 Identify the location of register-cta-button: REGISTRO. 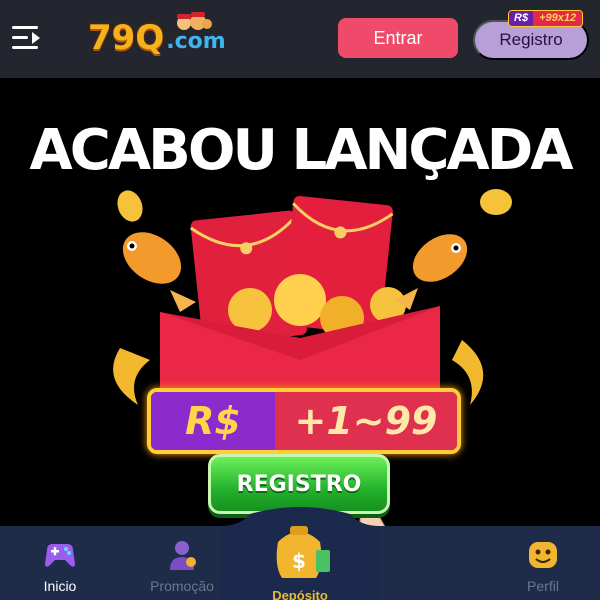
(299, 484).